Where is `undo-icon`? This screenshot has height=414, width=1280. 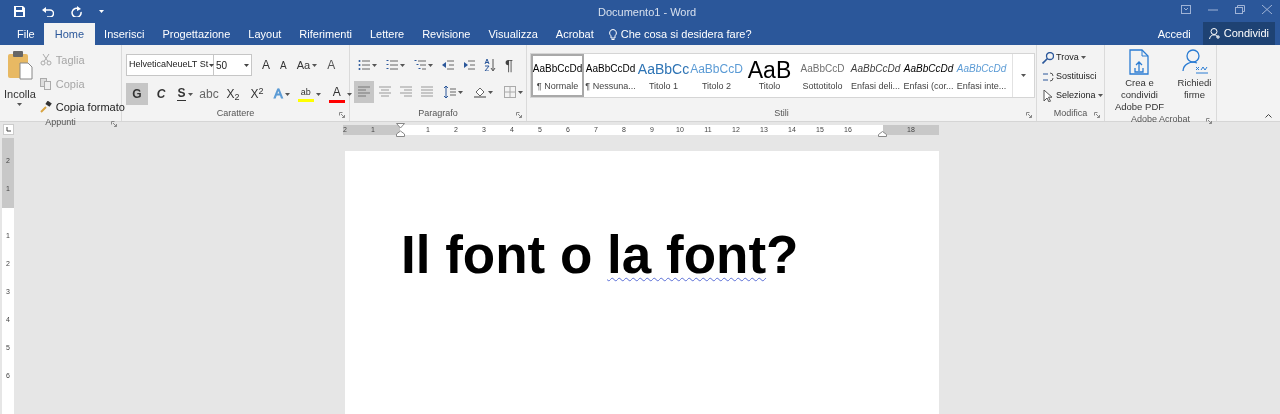
undo-icon is located at coordinates (48, 11).